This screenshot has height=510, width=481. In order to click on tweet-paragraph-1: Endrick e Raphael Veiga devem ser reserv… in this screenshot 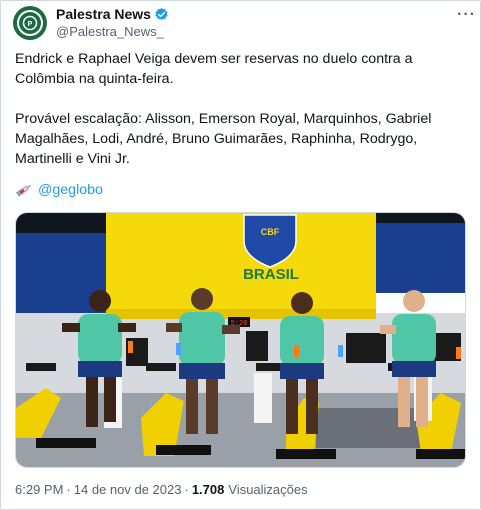, I will do `click(214, 69)`.